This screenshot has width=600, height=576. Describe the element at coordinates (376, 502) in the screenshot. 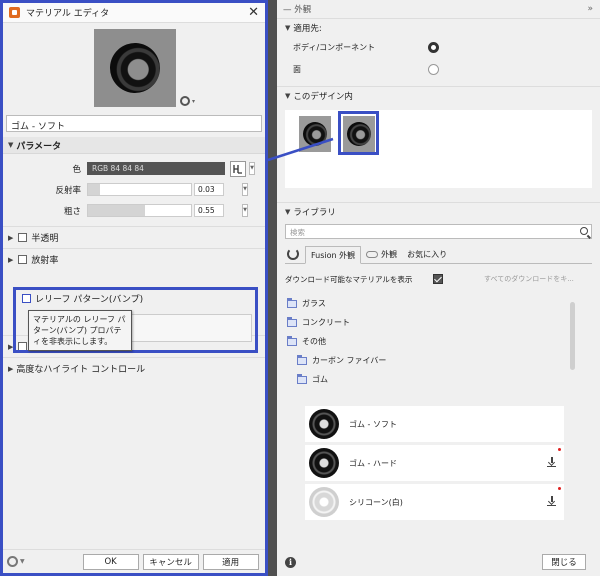

I see `material-name: シリコーン(白)` at that location.